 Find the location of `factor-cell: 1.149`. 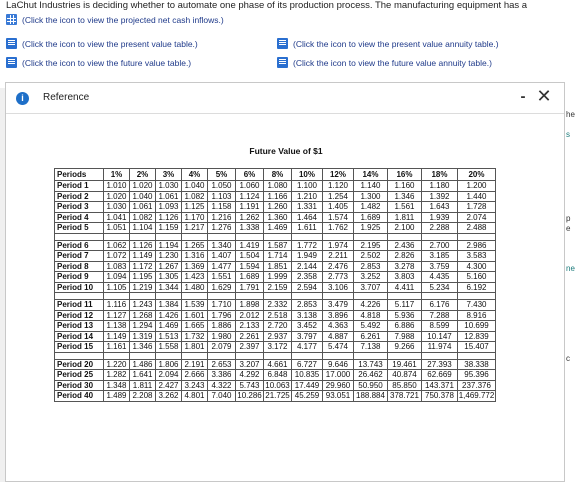

factor-cell: 1.149 is located at coordinates (142, 256).